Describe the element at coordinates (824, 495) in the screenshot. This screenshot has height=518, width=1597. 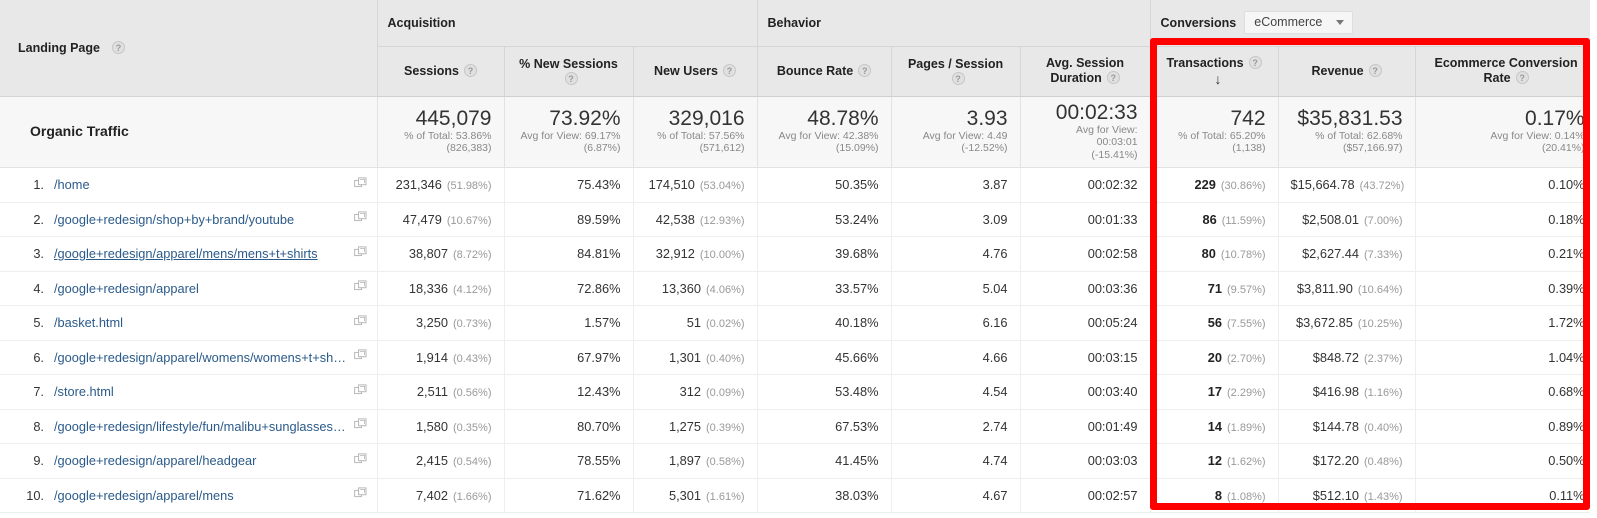
I see `cell-bounce-rate: 38.03%` at that location.